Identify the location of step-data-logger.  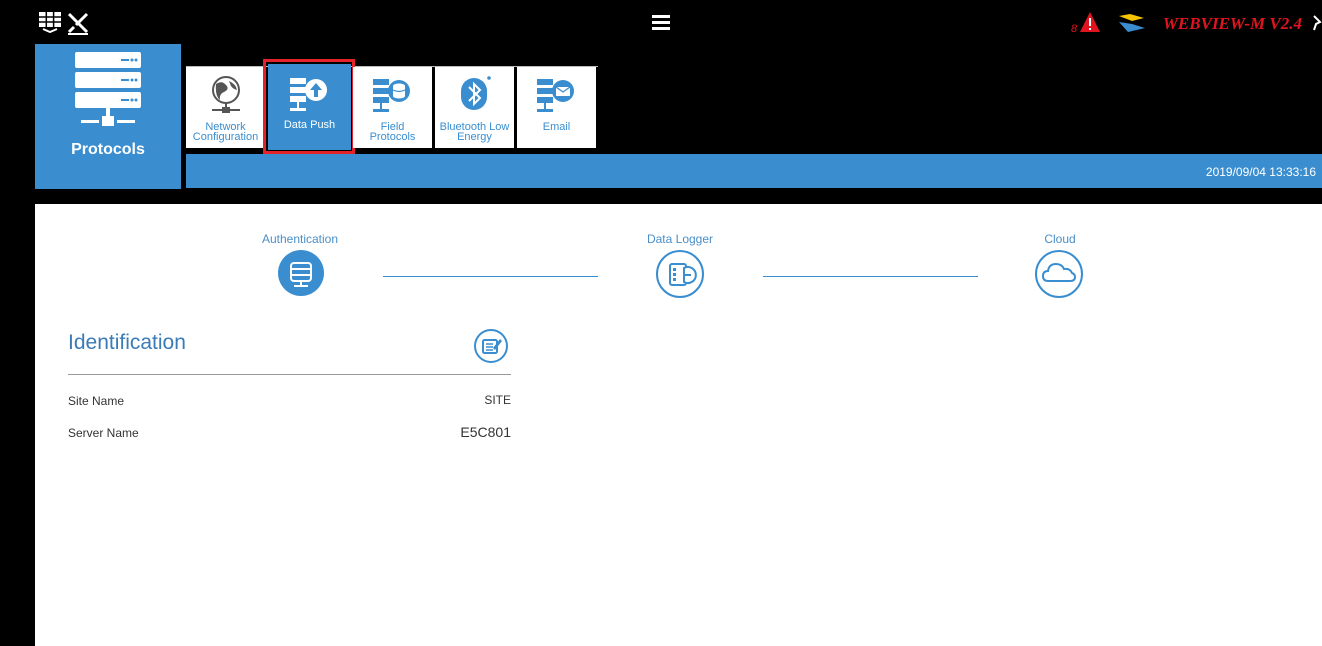
(680, 276).